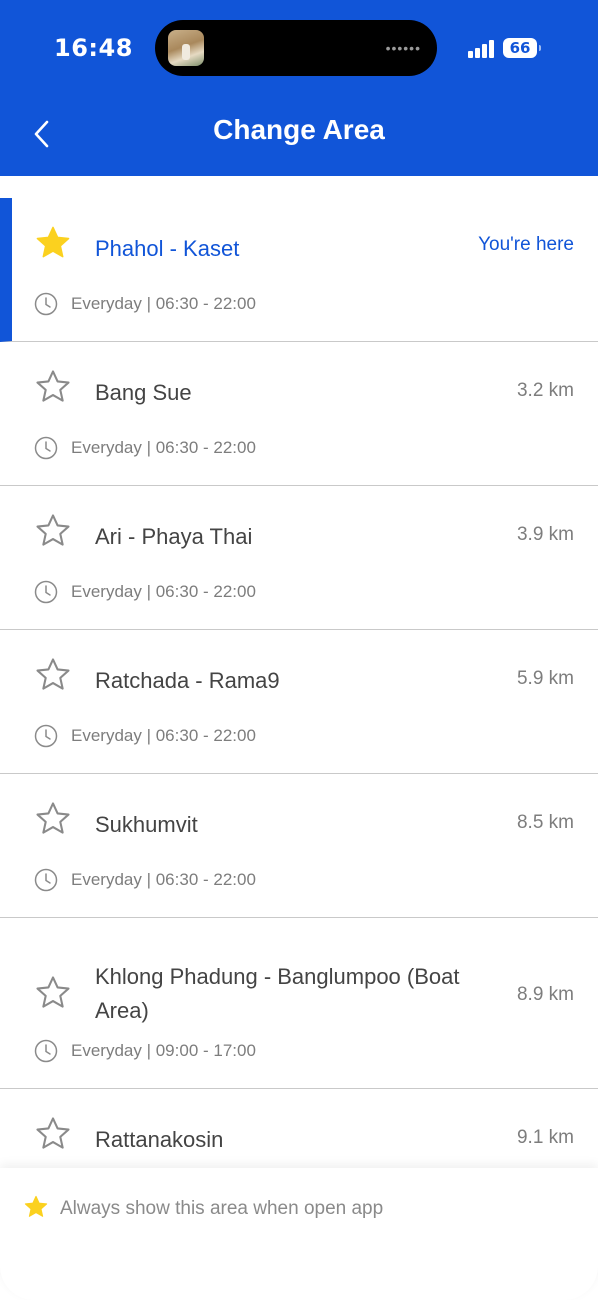 Image resolution: width=598 pixels, height=1300 pixels. I want to click on area-name: Phahol - Kaset, so click(167, 248).